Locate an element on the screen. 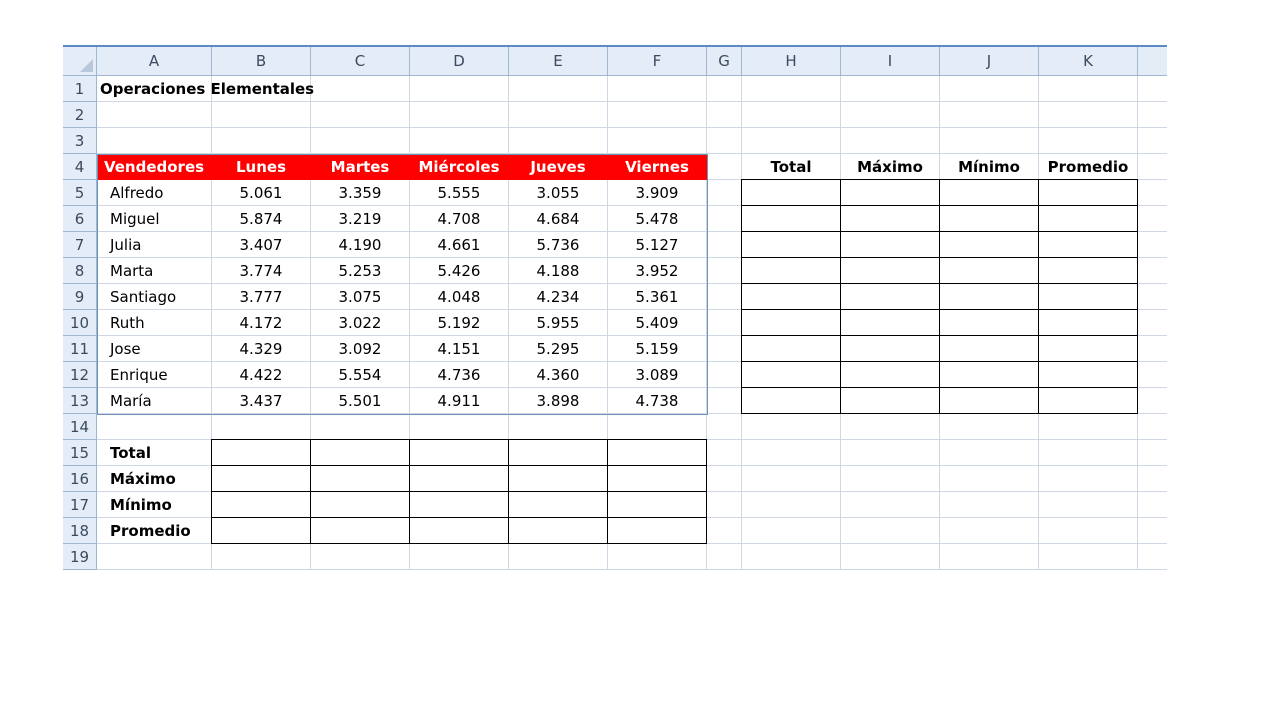 Image resolution: width=1280 pixels, height=720 pixels. vendor-name-cell: Marta is located at coordinates (154, 271).